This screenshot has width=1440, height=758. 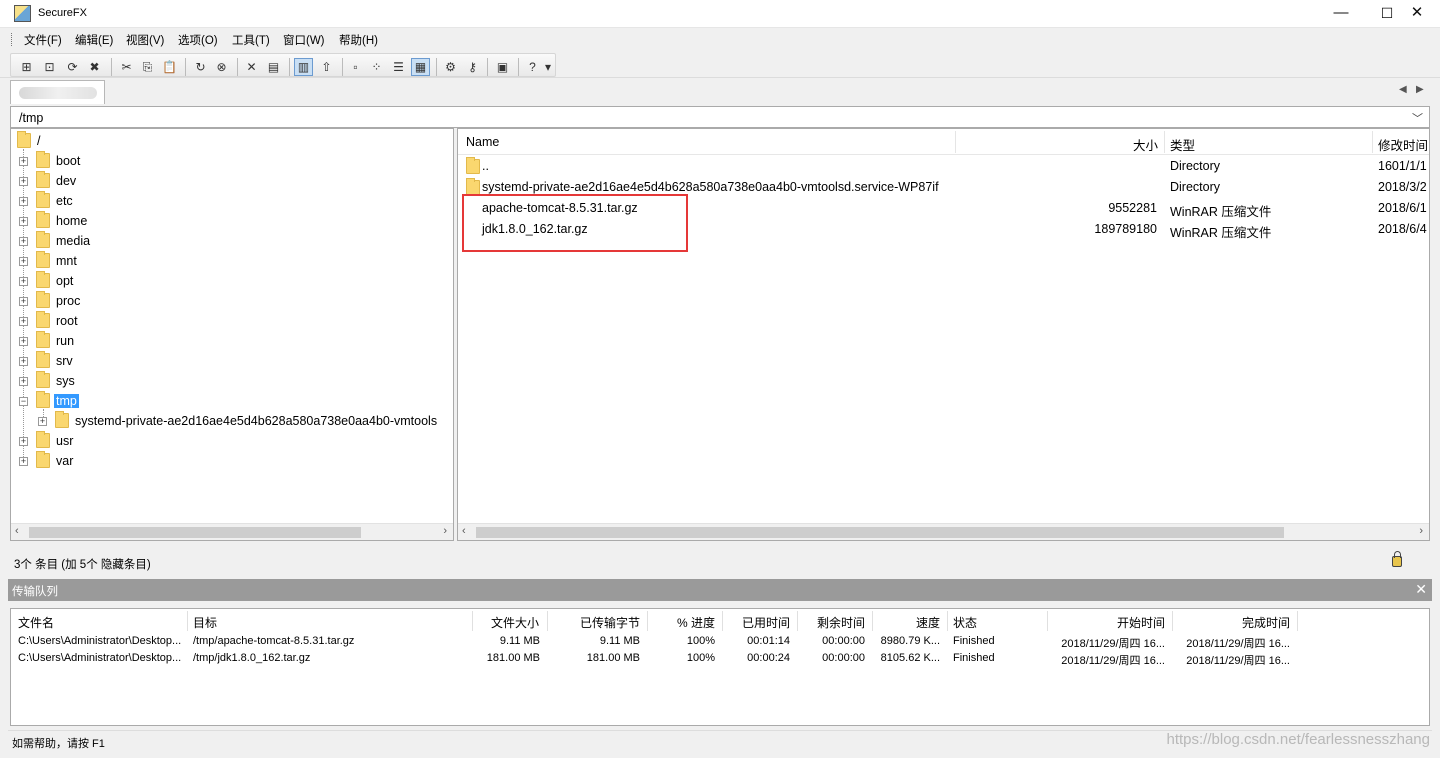 I want to click on session-tab, so click(x=57, y=92).